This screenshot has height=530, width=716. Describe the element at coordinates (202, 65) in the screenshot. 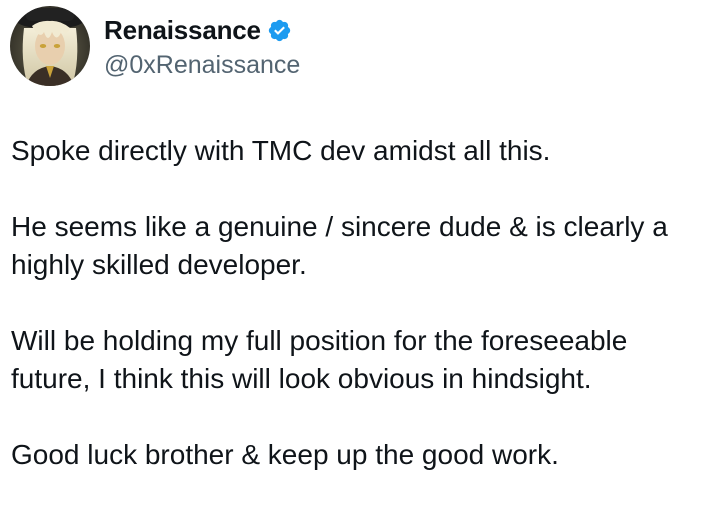

I see `author-handle: @0xRenaissance` at that location.